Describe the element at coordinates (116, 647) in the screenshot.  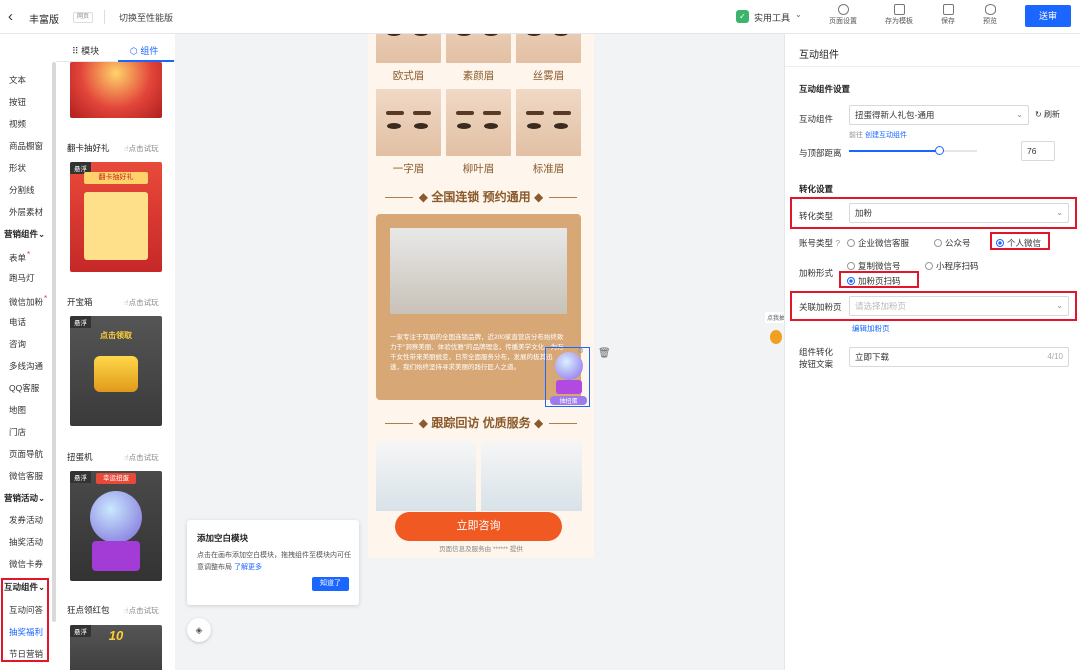
I see `red-packet-thumbnail: 悬浮 10` at that location.